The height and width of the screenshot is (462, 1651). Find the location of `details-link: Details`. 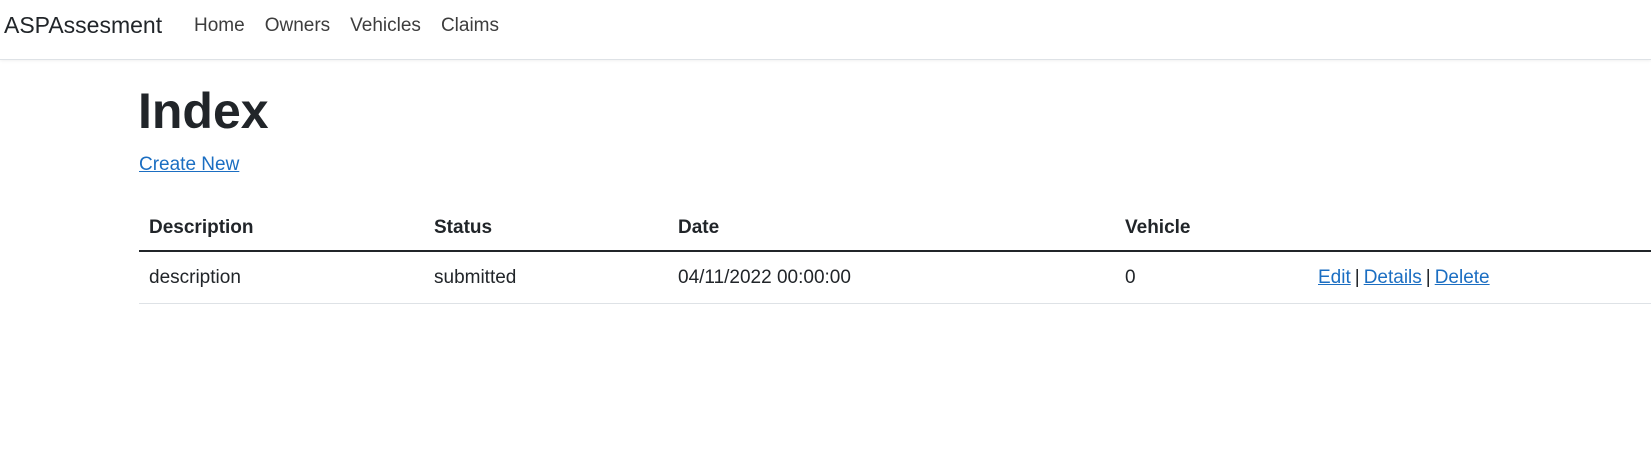

details-link: Details is located at coordinates (1393, 277).